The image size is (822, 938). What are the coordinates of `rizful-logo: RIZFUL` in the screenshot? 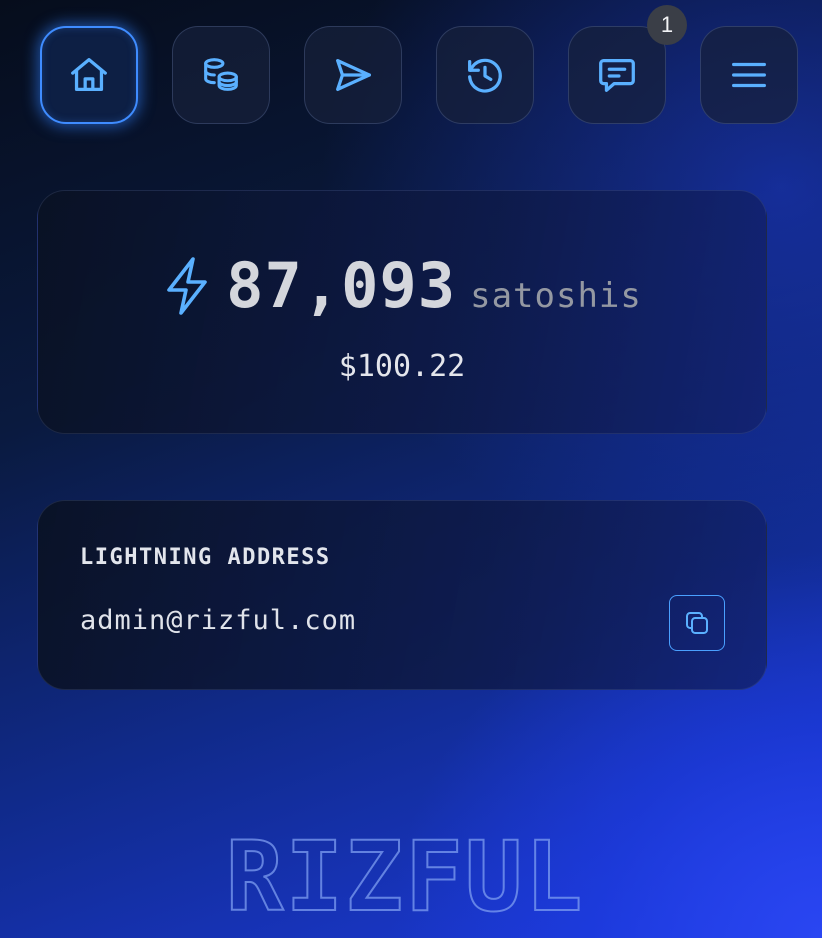 It's located at (405, 874).